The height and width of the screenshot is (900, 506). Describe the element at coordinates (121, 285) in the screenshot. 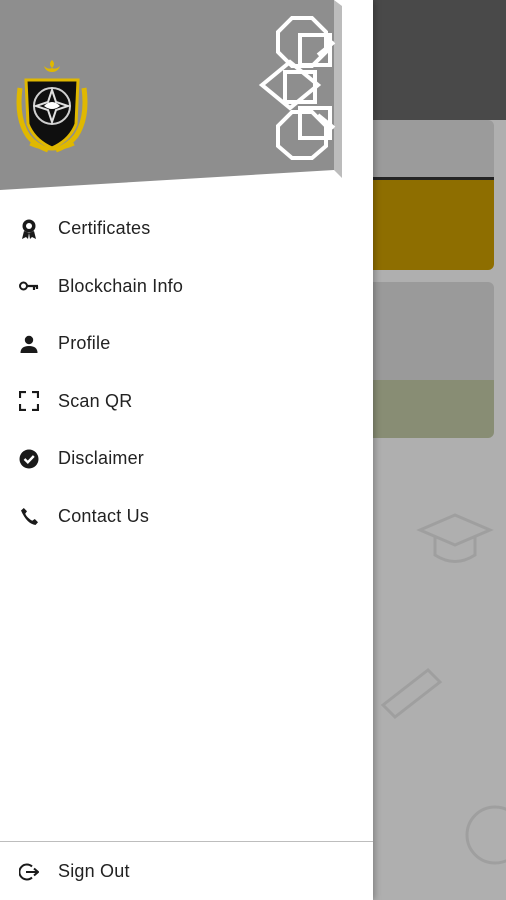

I see `menu-item-label: Blockchain Info` at that location.